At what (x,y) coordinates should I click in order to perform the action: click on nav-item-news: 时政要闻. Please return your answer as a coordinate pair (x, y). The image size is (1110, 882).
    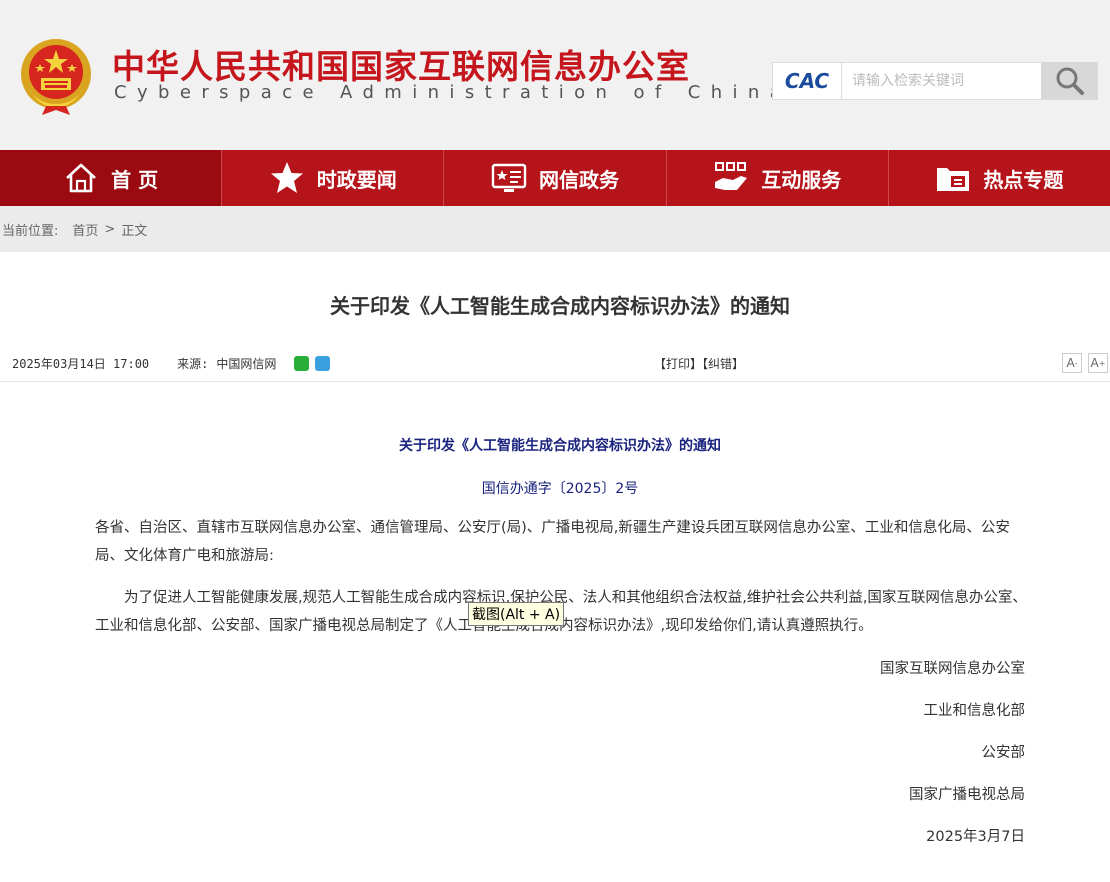
    Looking at the image, I should click on (333, 178).